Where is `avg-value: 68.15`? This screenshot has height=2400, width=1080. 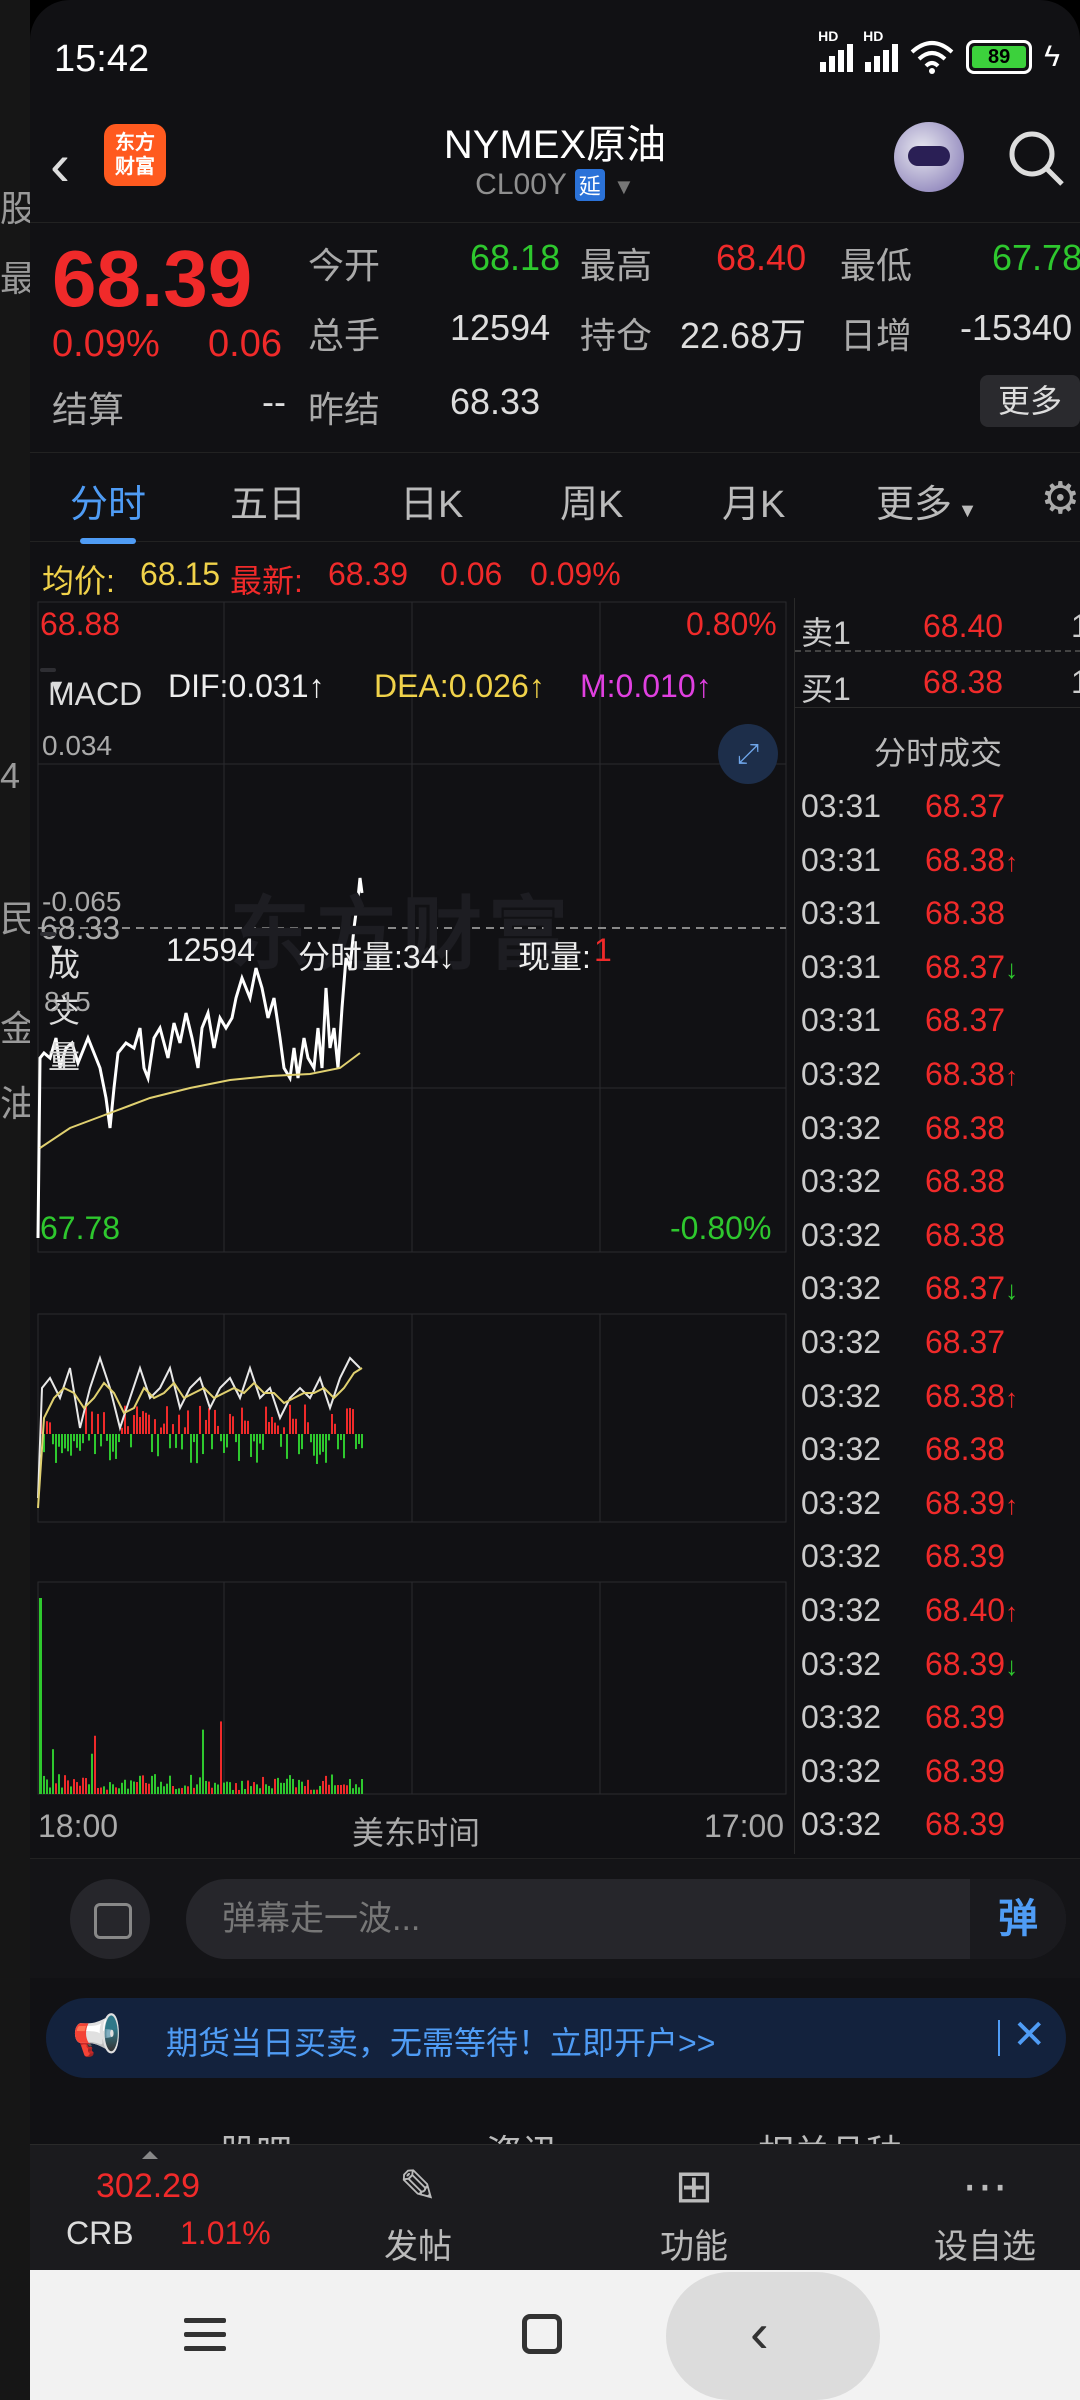 avg-value: 68.15 is located at coordinates (180, 574).